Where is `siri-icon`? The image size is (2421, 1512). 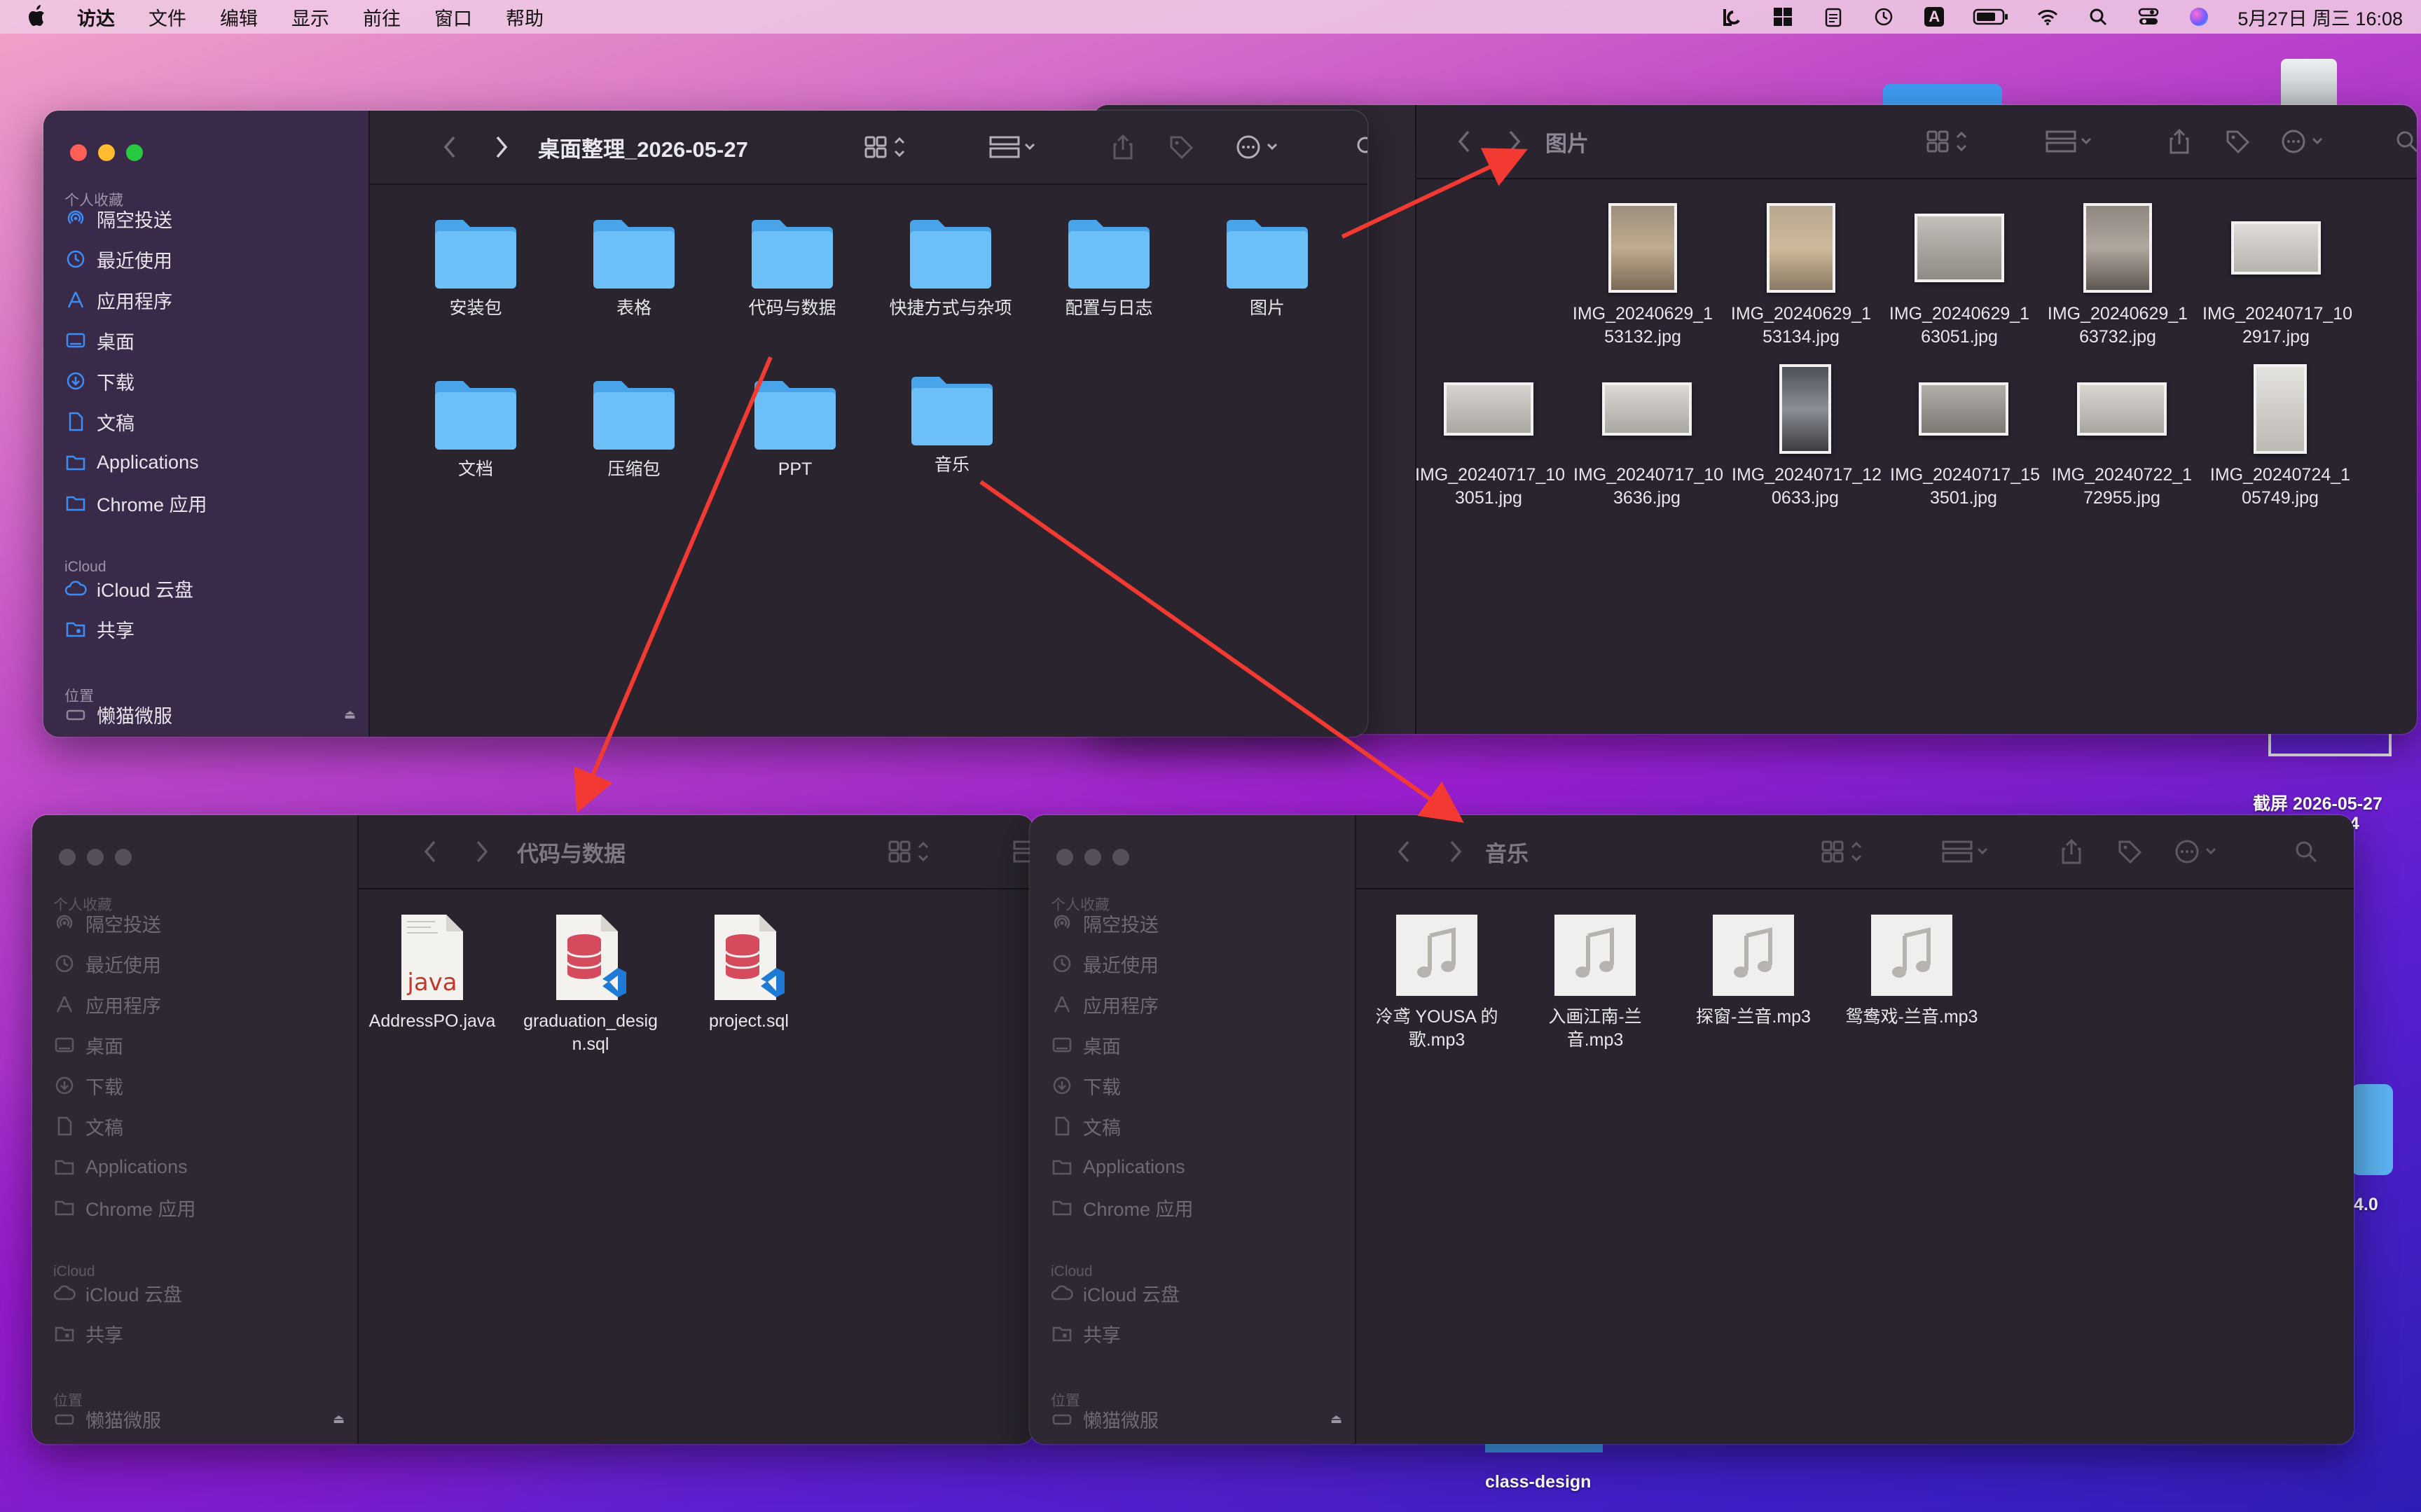 siri-icon is located at coordinates (2199, 17).